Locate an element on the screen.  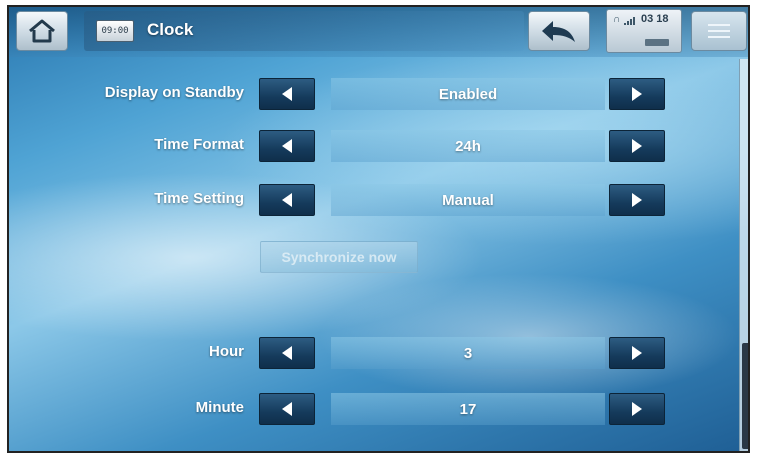
back-button is located at coordinates (559, 31).